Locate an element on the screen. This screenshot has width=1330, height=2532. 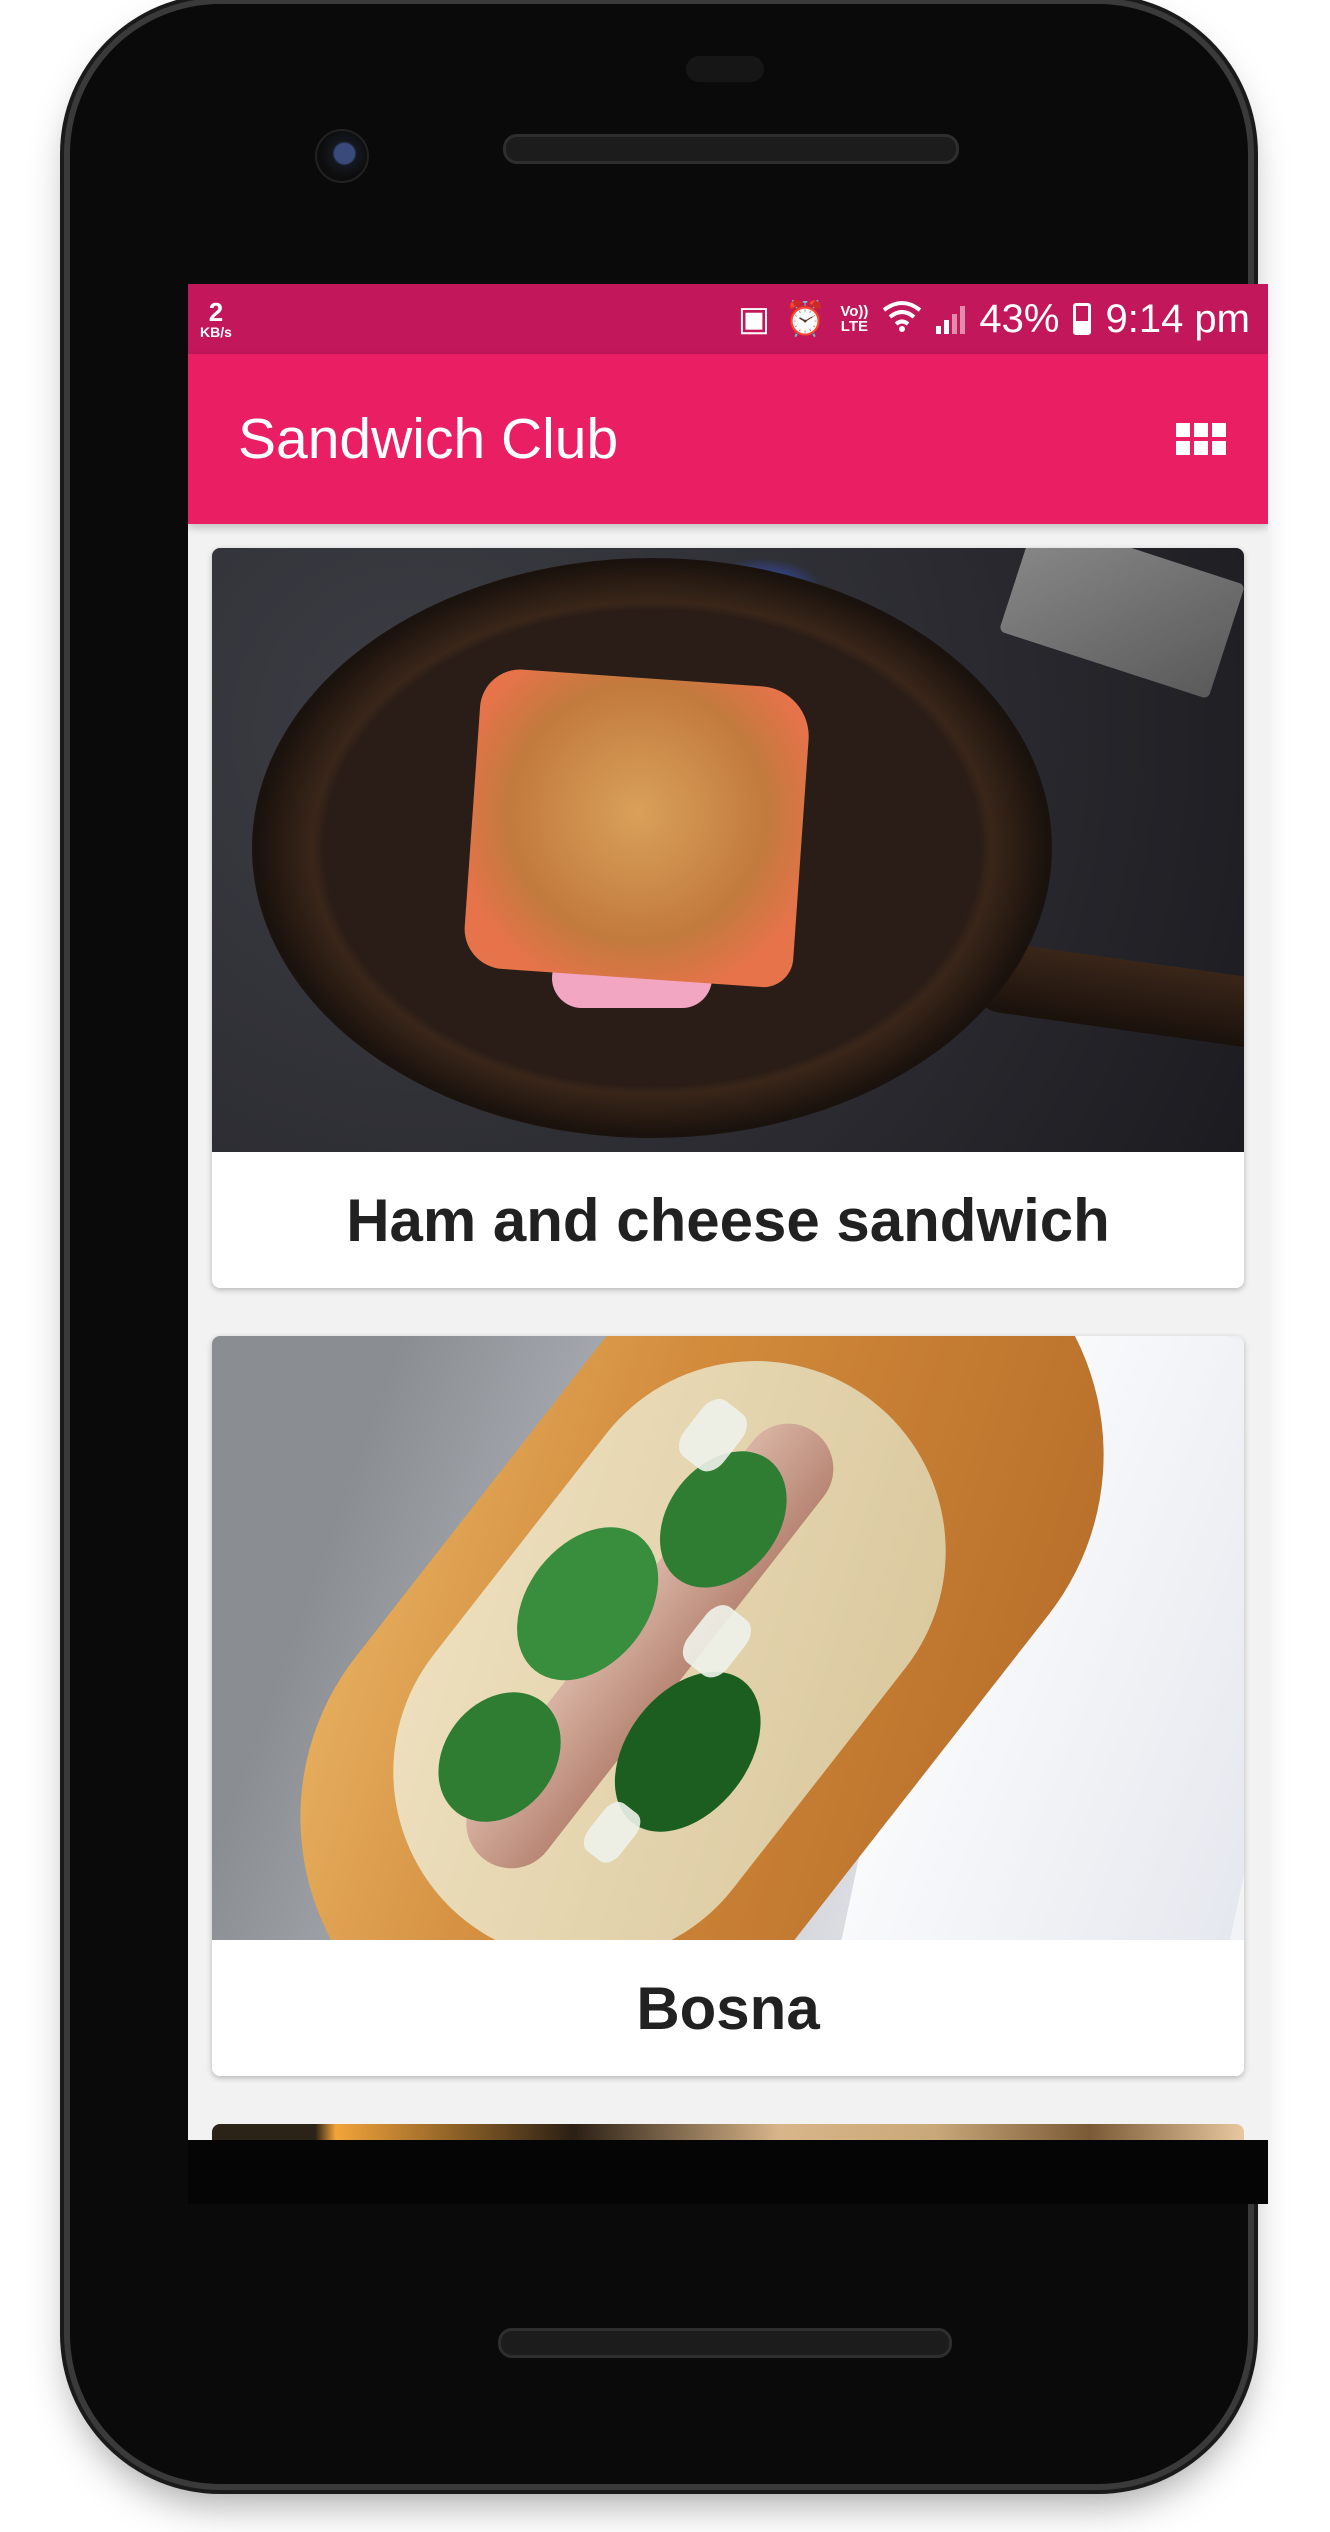
toasted-bread is located at coordinates (637, 828).